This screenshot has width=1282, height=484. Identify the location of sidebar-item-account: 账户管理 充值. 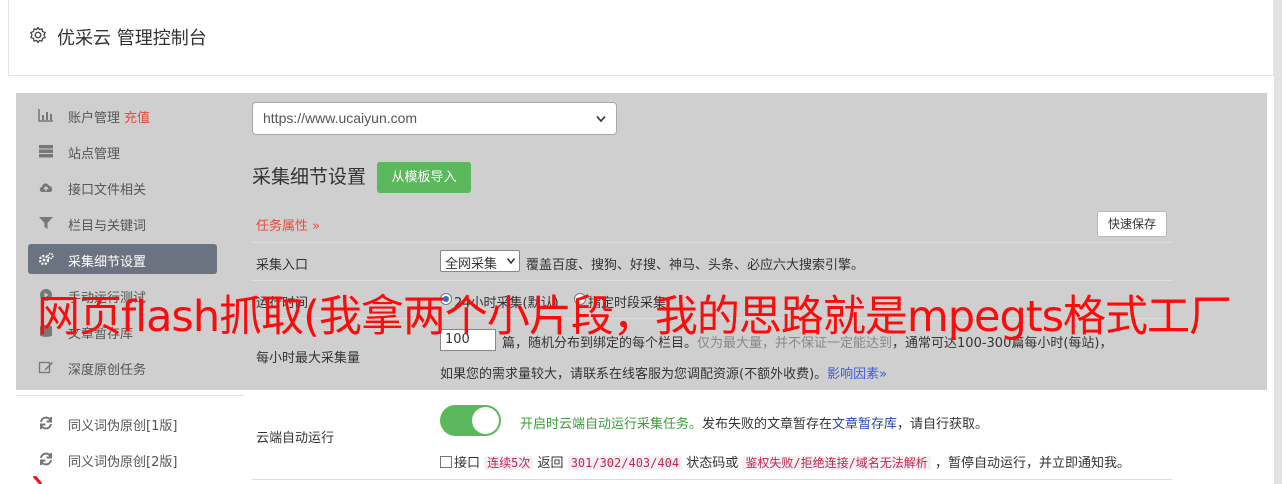
(122, 115).